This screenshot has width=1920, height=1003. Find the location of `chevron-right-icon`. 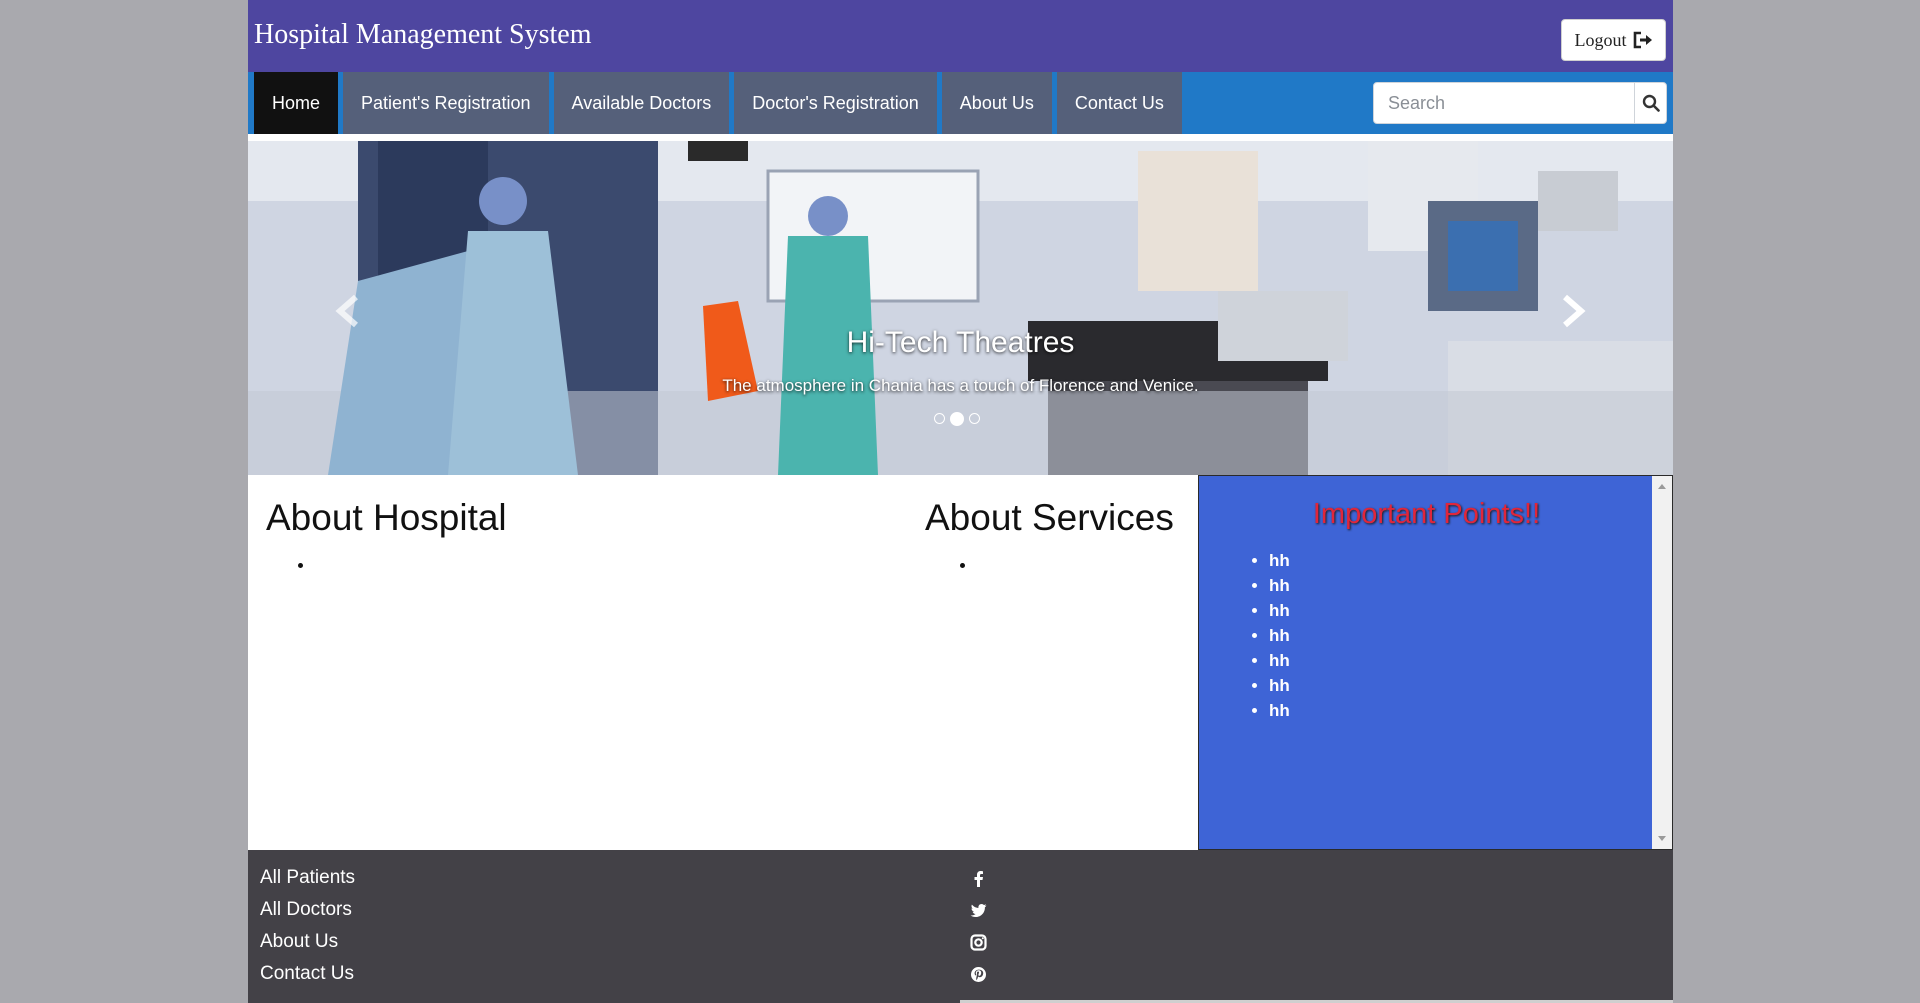

chevron-right-icon is located at coordinates (1574, 311).